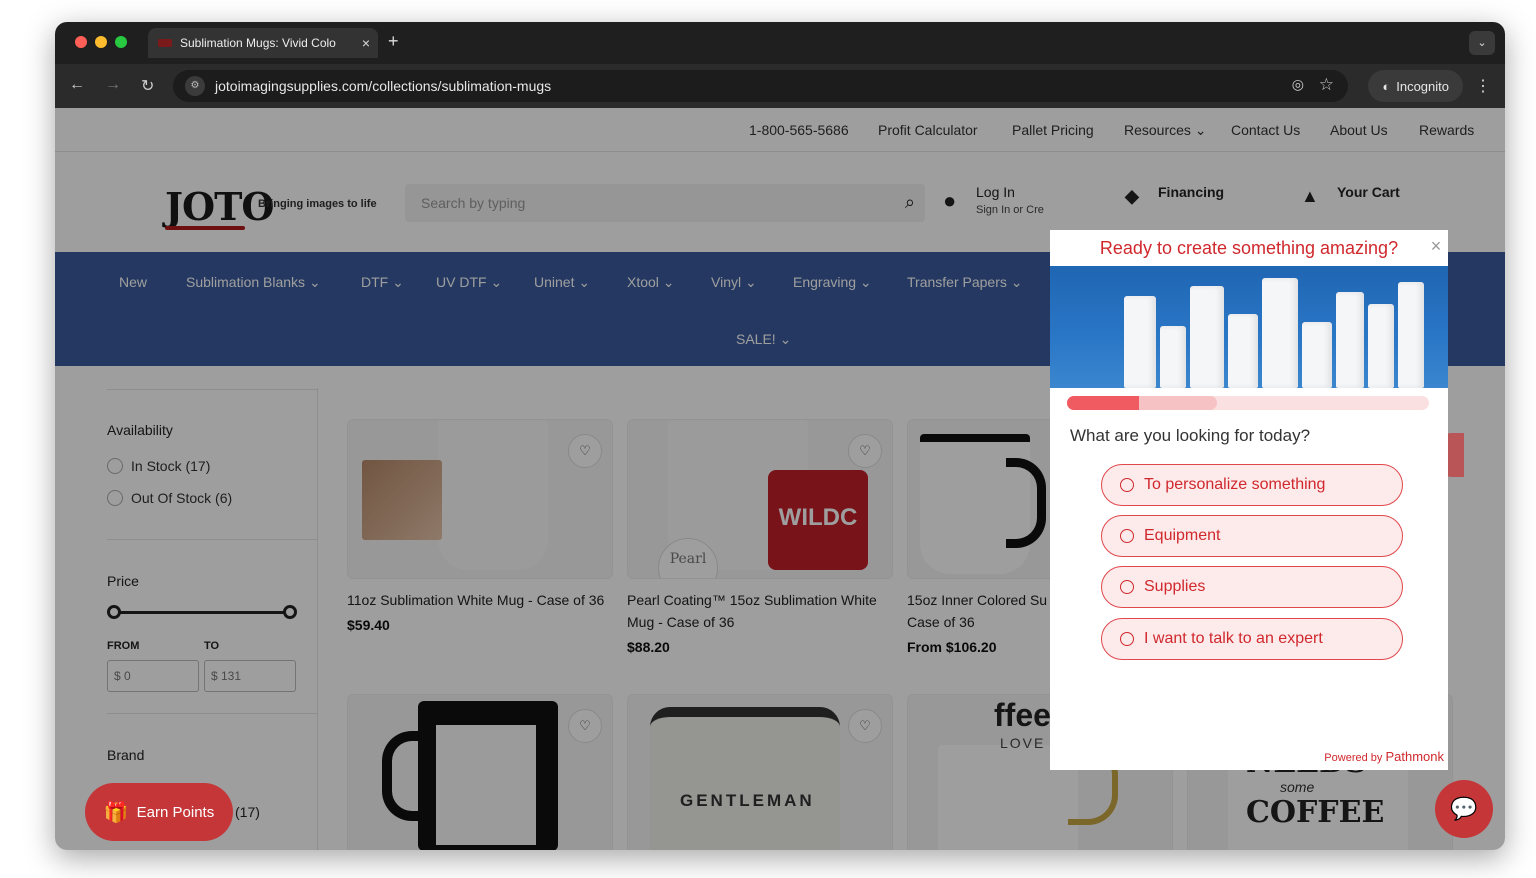  I want to click on option-personalize: To personalize something, so click(1252, 485).